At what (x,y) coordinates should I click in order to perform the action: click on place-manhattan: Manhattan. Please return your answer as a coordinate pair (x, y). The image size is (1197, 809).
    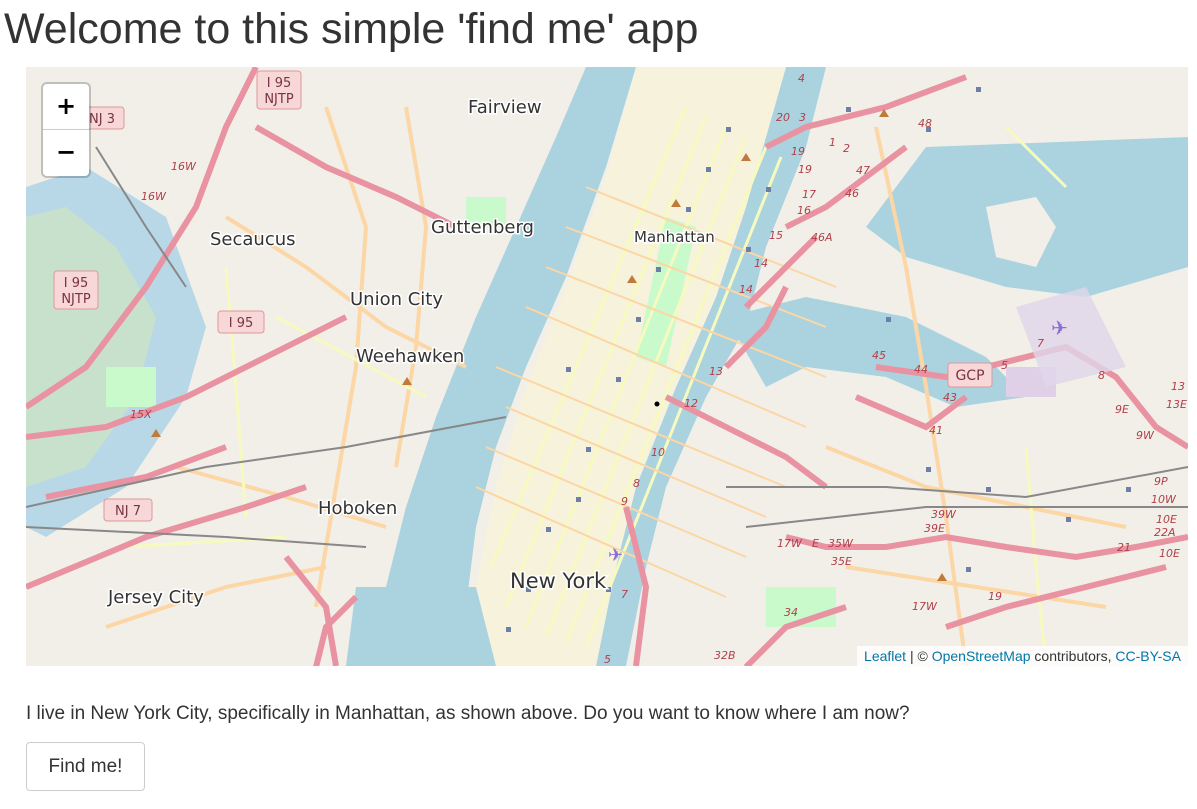
    Looking at the image, I should click on (674, 237).